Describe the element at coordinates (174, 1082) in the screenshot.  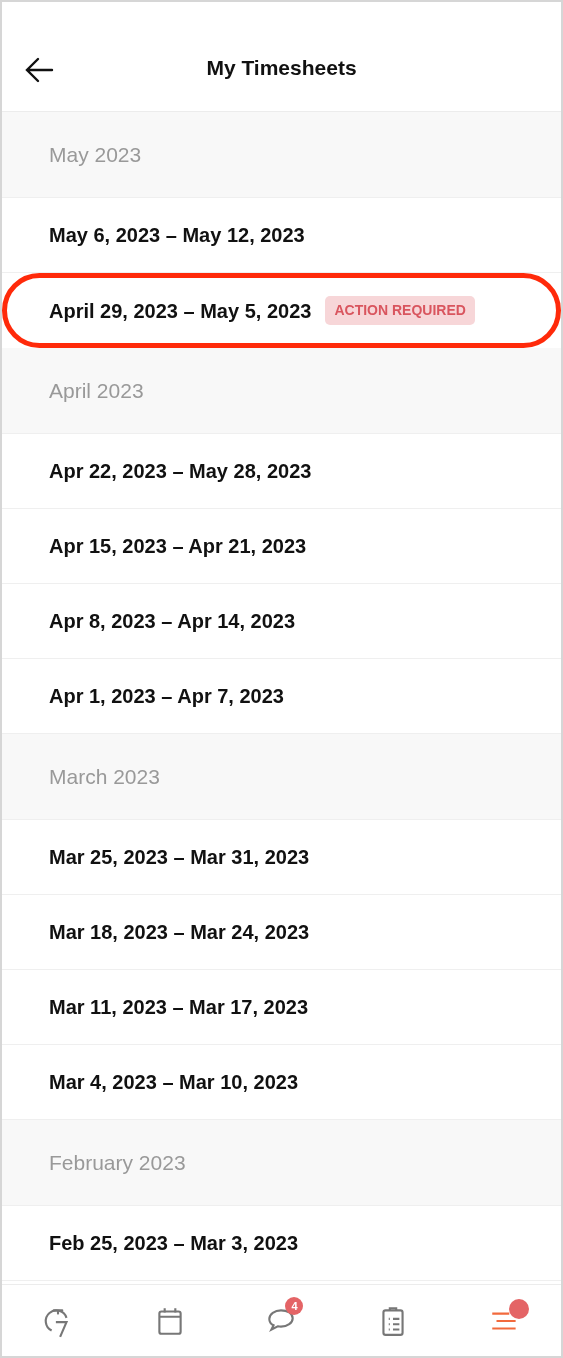
I see `timesheet-period: Mar 4, 2023 – Mar 10, 2023` at that location.